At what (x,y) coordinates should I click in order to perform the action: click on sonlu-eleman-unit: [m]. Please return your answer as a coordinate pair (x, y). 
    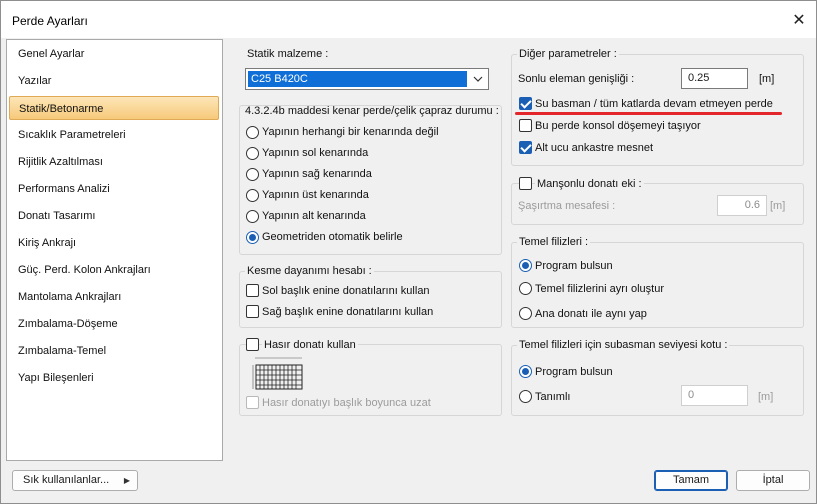
    Looking at the image, I should click on (767, 79).